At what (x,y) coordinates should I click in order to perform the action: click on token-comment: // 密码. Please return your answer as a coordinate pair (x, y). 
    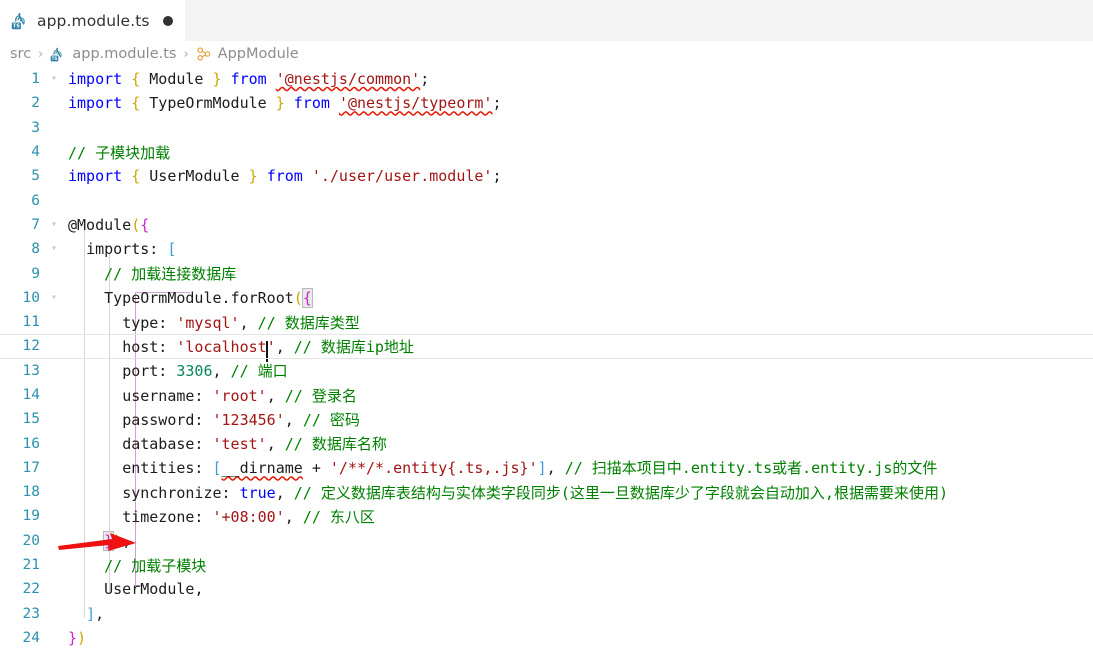
    Looking at the image, I should click on (331, 419).